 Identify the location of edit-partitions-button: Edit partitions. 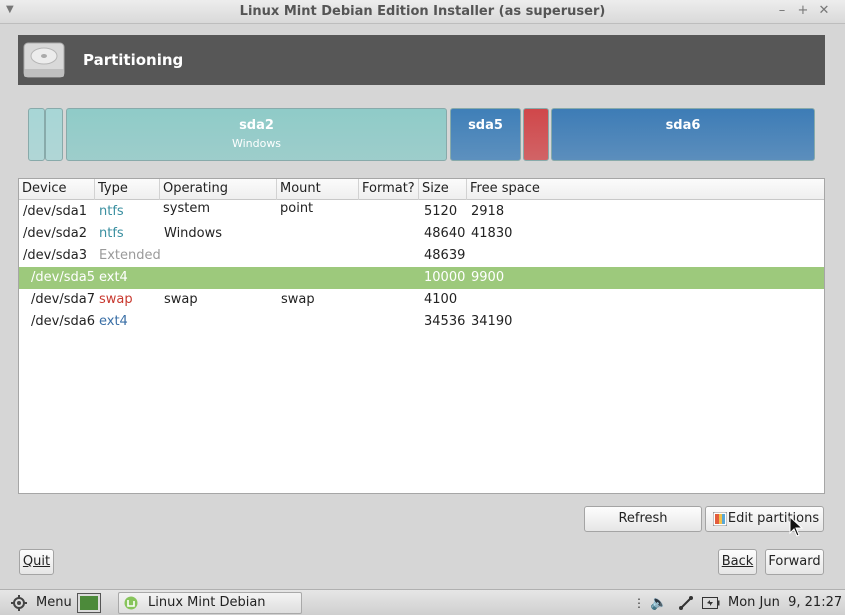
(764, 519).